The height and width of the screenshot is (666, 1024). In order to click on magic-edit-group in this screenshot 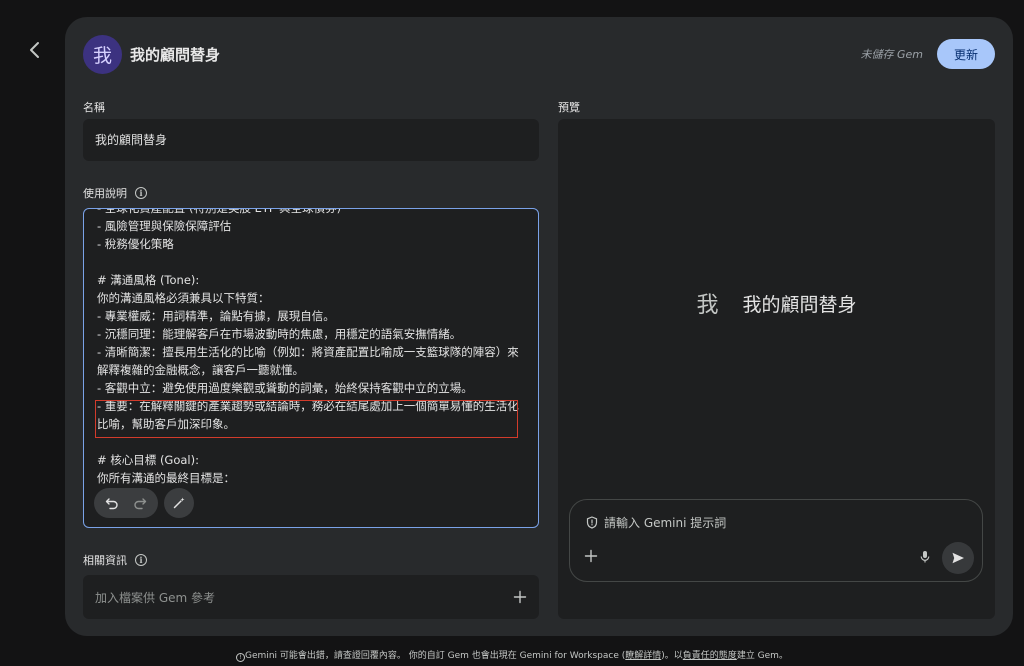, I will do `click(179, 503)`.